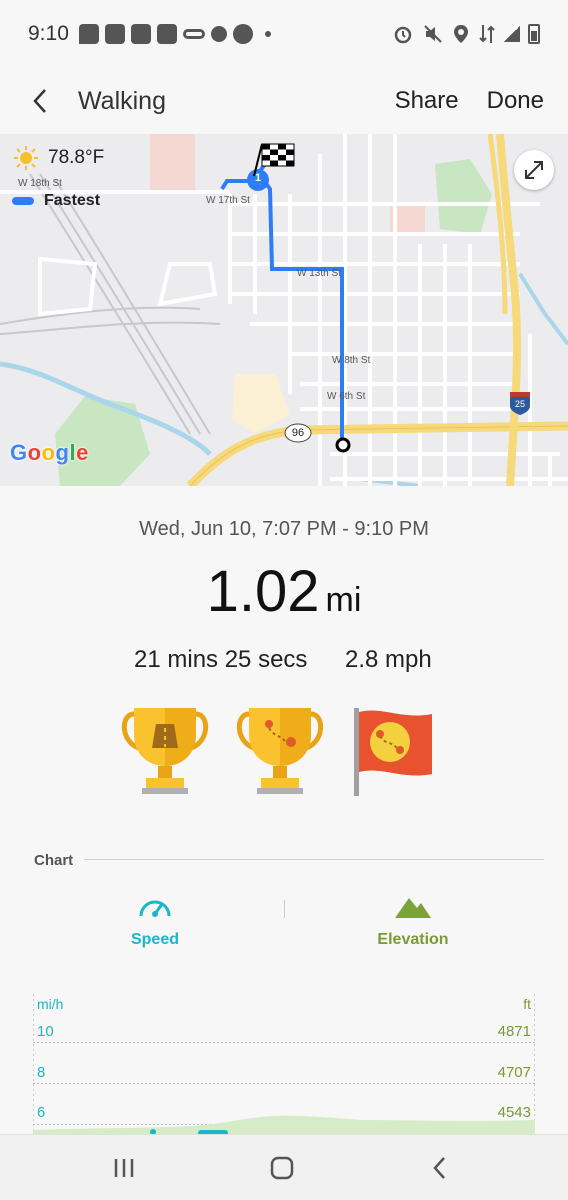 The height and width of the screenshot is (1200, 568). What do you see at coordinates (413, 927) in the screenshot?
I see `tab-elevation: Elevation` at bounding box center [413, 927].